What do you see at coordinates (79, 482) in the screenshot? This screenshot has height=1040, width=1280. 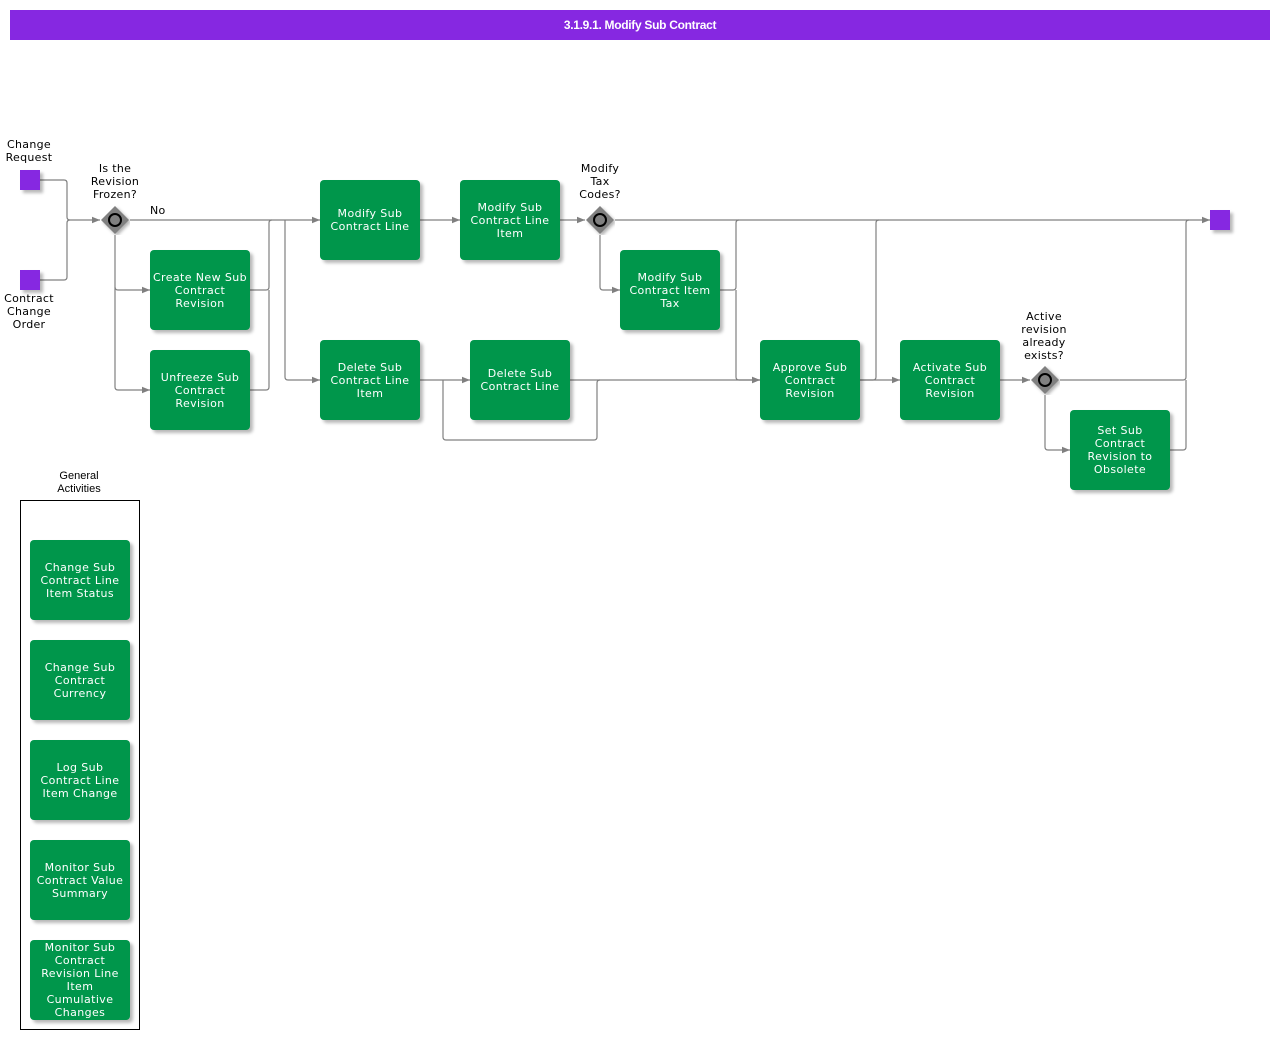 I see `general-activities-label: General Activities` at bounding box center [79, 482].